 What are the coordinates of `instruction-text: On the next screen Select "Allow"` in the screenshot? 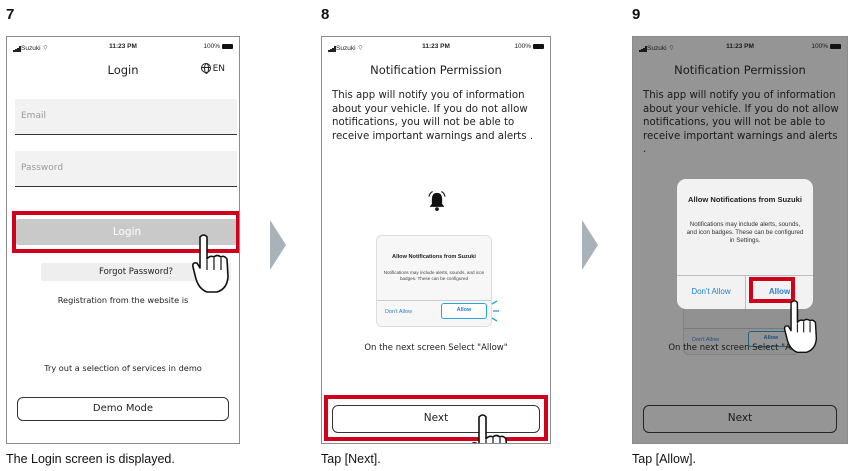 It's located at (436, 348).